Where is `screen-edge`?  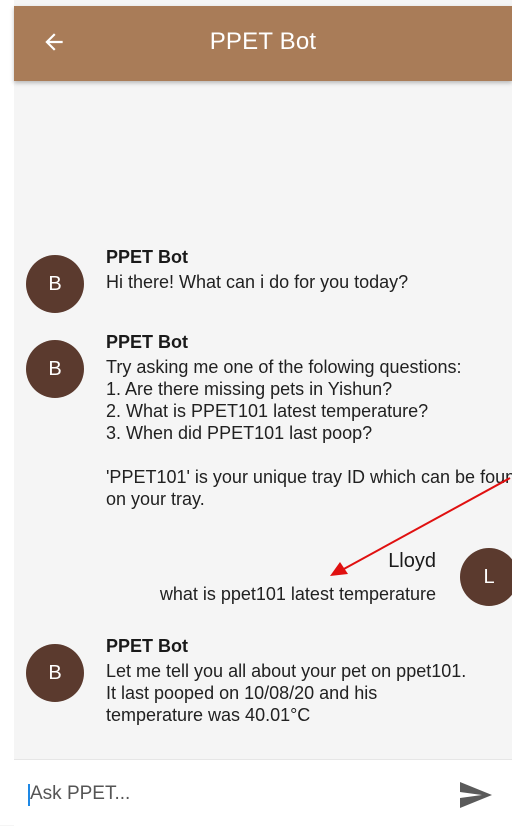 screen-edge is located at coordinates (7, 412).